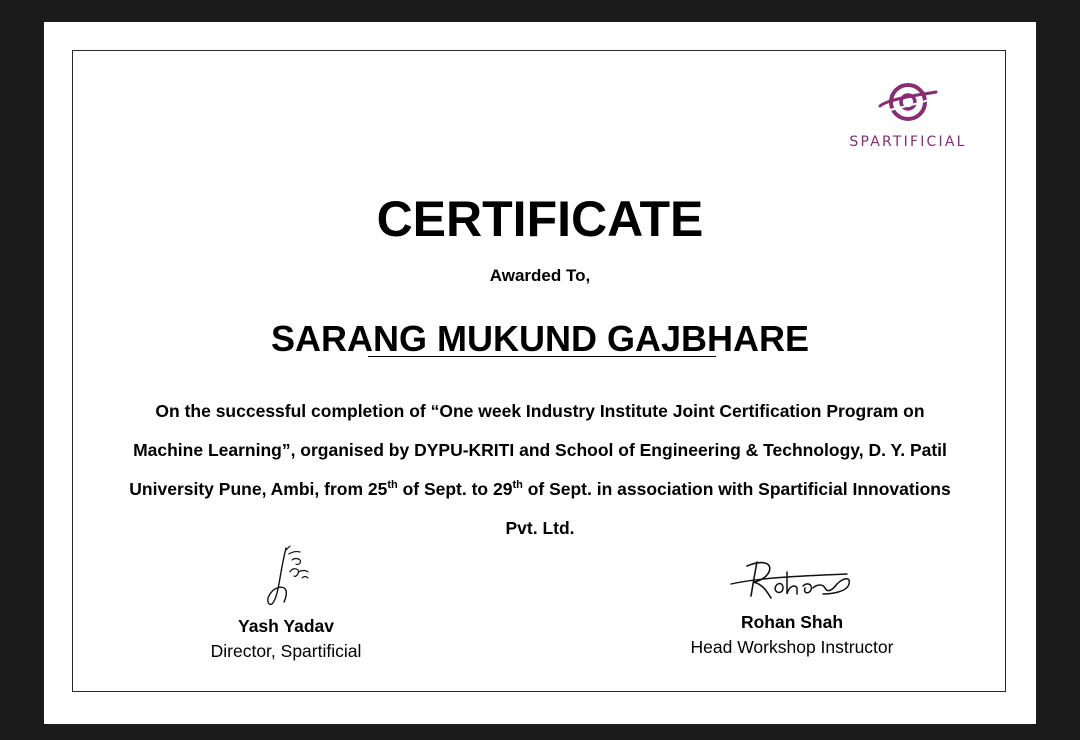  I want to click on signatory-director: Yash Yadav Director, Spartificial, so click(286, 602).